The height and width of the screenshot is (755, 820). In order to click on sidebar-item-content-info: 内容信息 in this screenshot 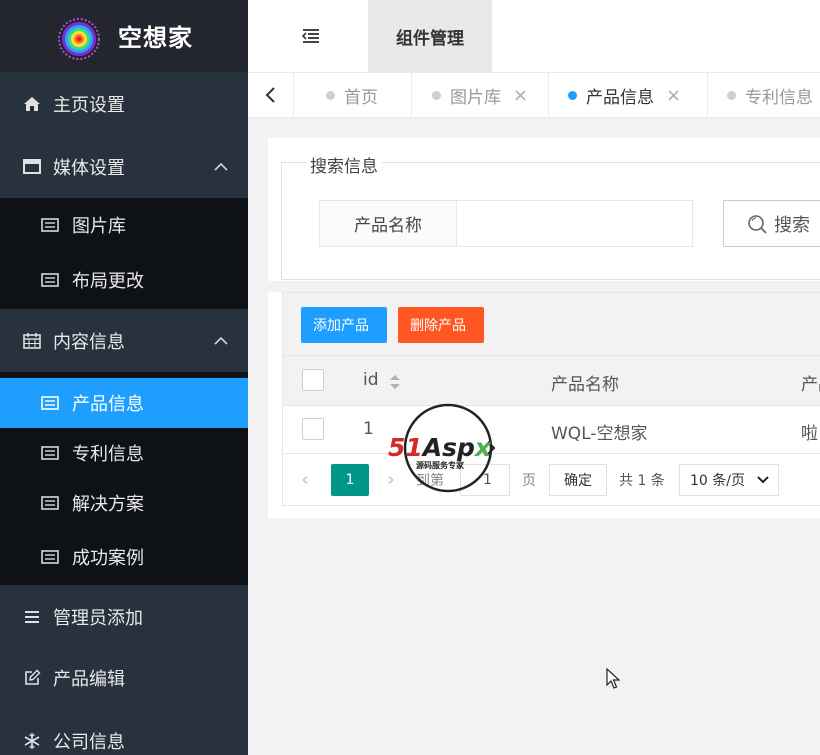, I will do `click(124, 340)`.